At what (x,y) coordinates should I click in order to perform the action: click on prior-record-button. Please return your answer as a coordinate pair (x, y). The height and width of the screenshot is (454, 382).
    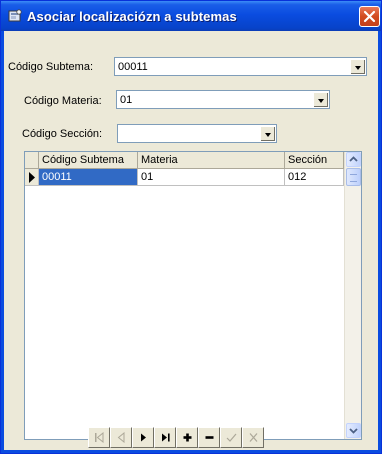
    Looking at the image, I should click on (121, 437).